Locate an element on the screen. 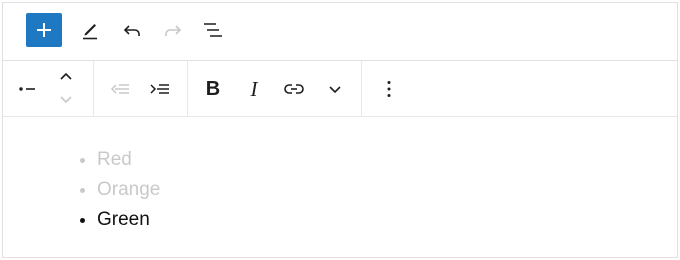 The height and width of the screenshot is (260, 680). move-up-icon is located at coordinates (66, 76).